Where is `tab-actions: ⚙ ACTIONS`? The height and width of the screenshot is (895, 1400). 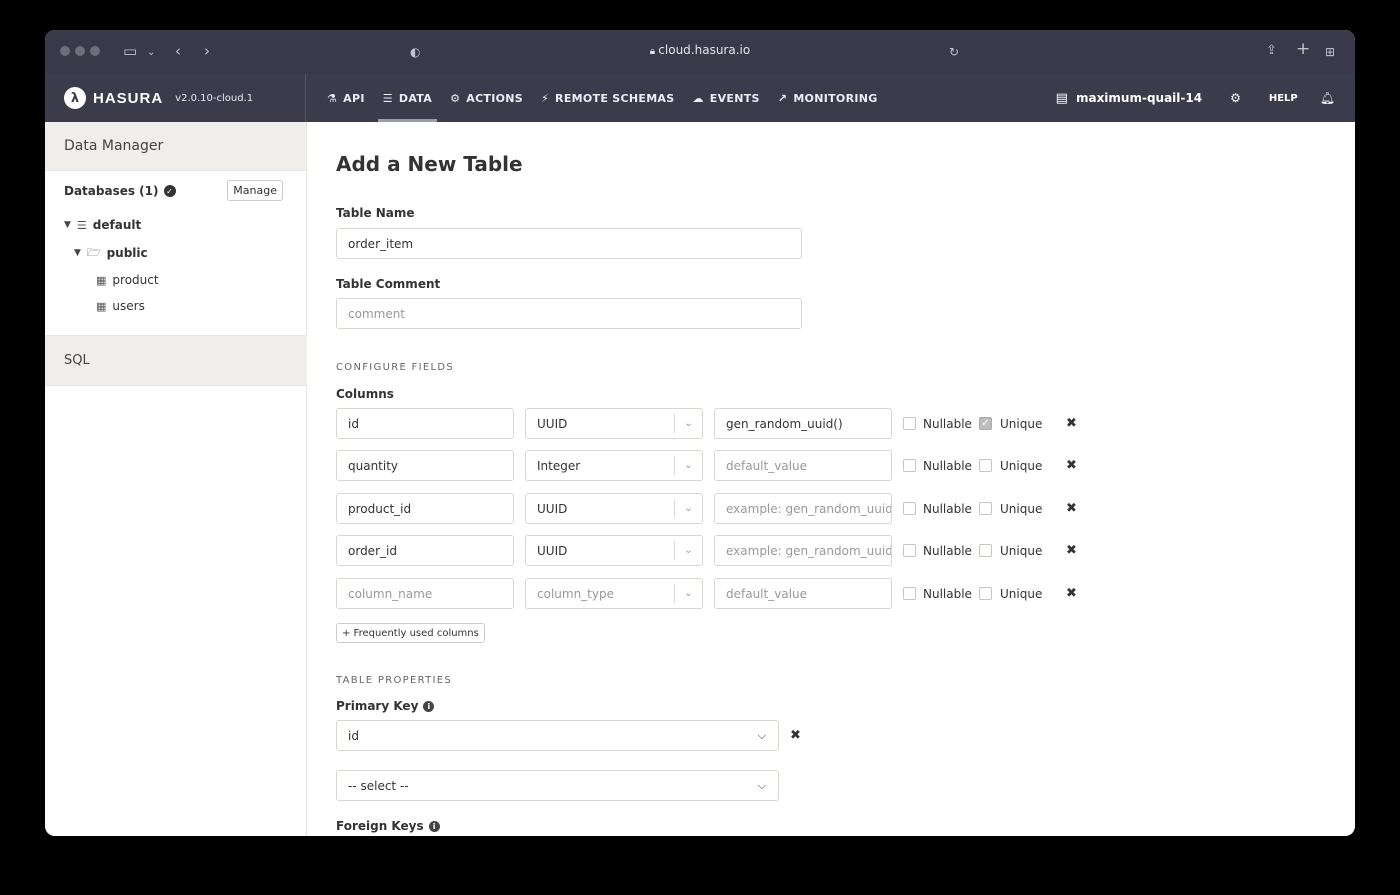
tab-actions: ⚙ ACTIONS is located at coordinates (486, 98).